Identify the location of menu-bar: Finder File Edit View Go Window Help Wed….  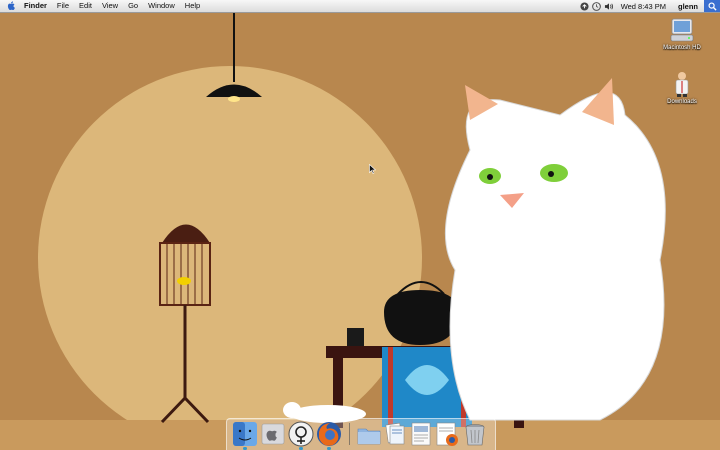
(360, 6).